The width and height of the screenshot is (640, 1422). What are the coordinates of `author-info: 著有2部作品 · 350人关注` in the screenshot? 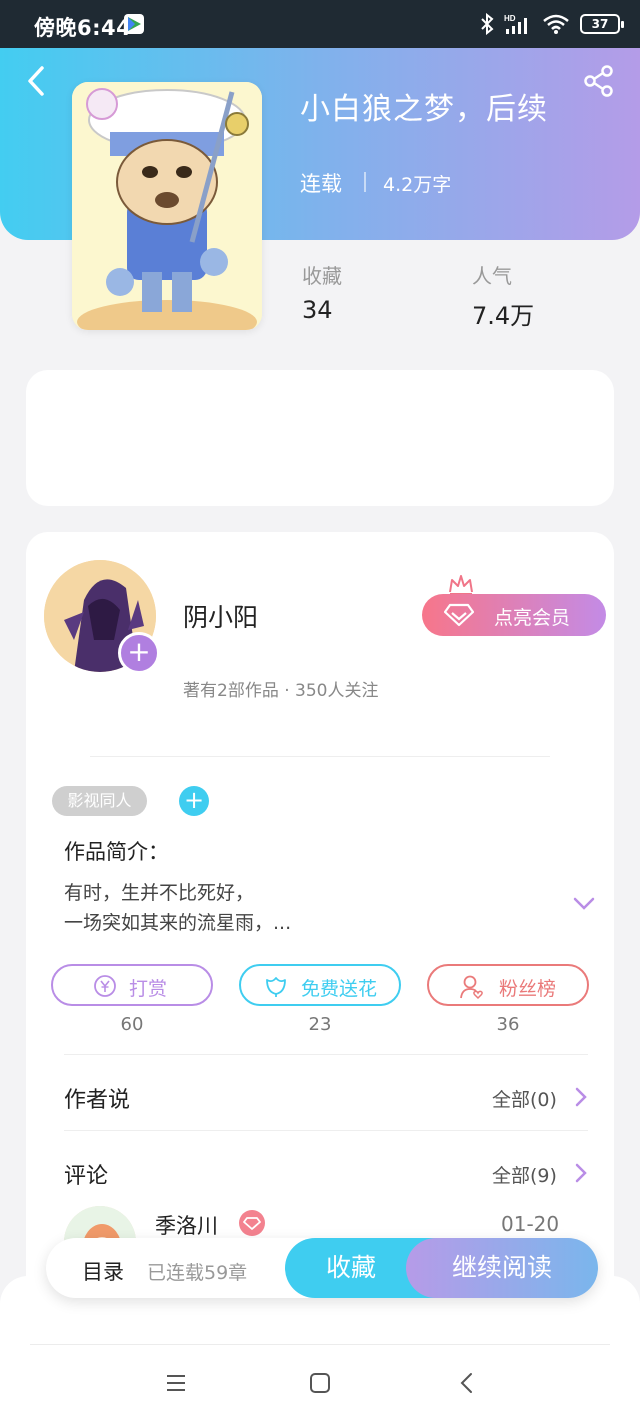 It's located at (281, 691).